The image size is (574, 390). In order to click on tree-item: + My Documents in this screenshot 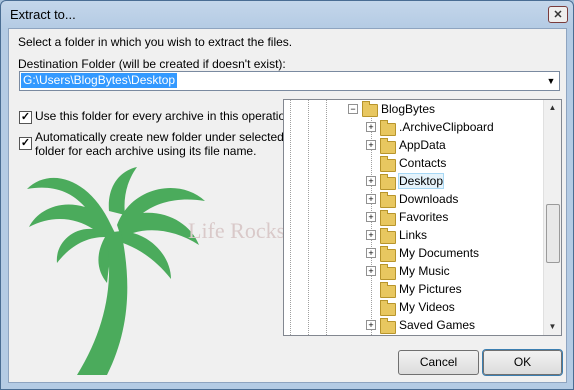, I will do `click(413, 253)`.